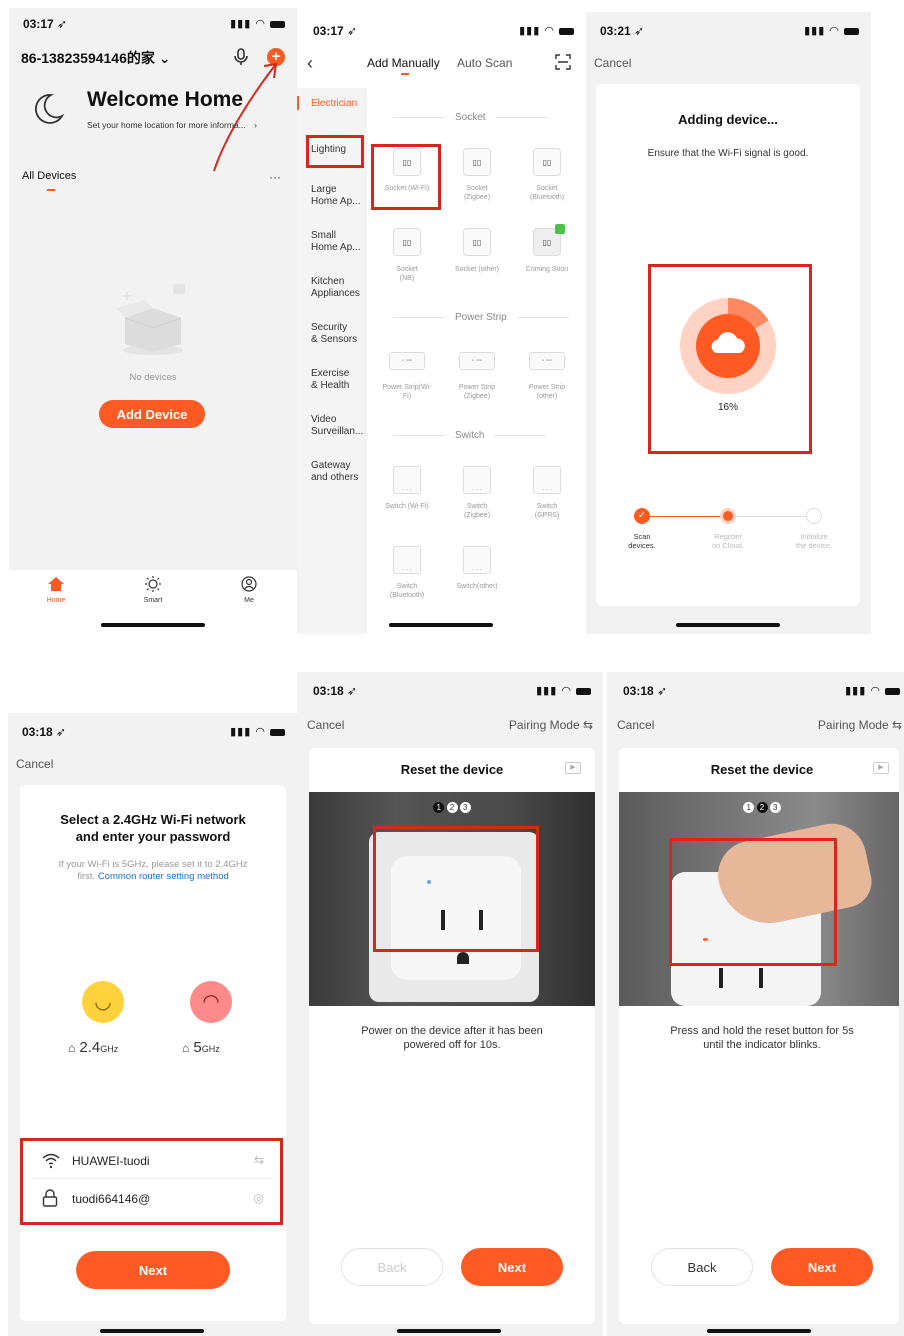  Describe the element at coordinates (153, 377) in the screenshot. I see `empty-state-text: No devices` at that location.